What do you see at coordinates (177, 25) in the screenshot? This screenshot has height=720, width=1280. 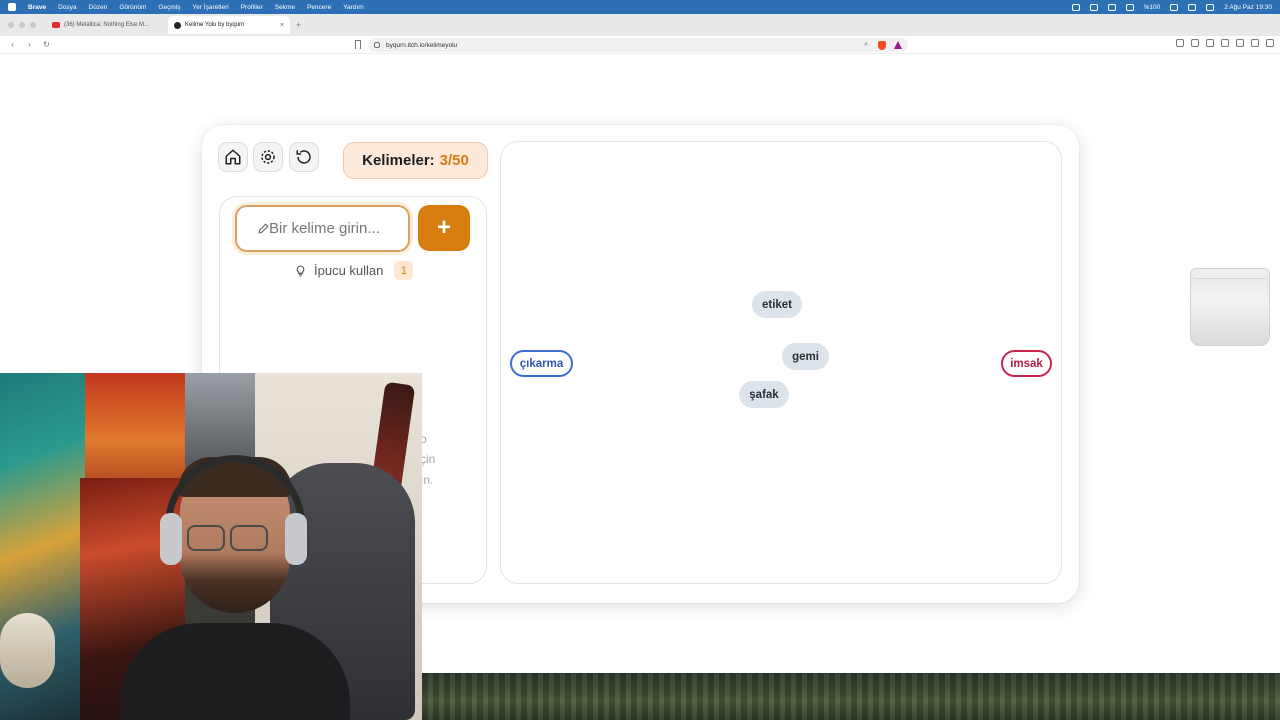 I see `itch-favicon-icon` at bounding box center [177, 25].